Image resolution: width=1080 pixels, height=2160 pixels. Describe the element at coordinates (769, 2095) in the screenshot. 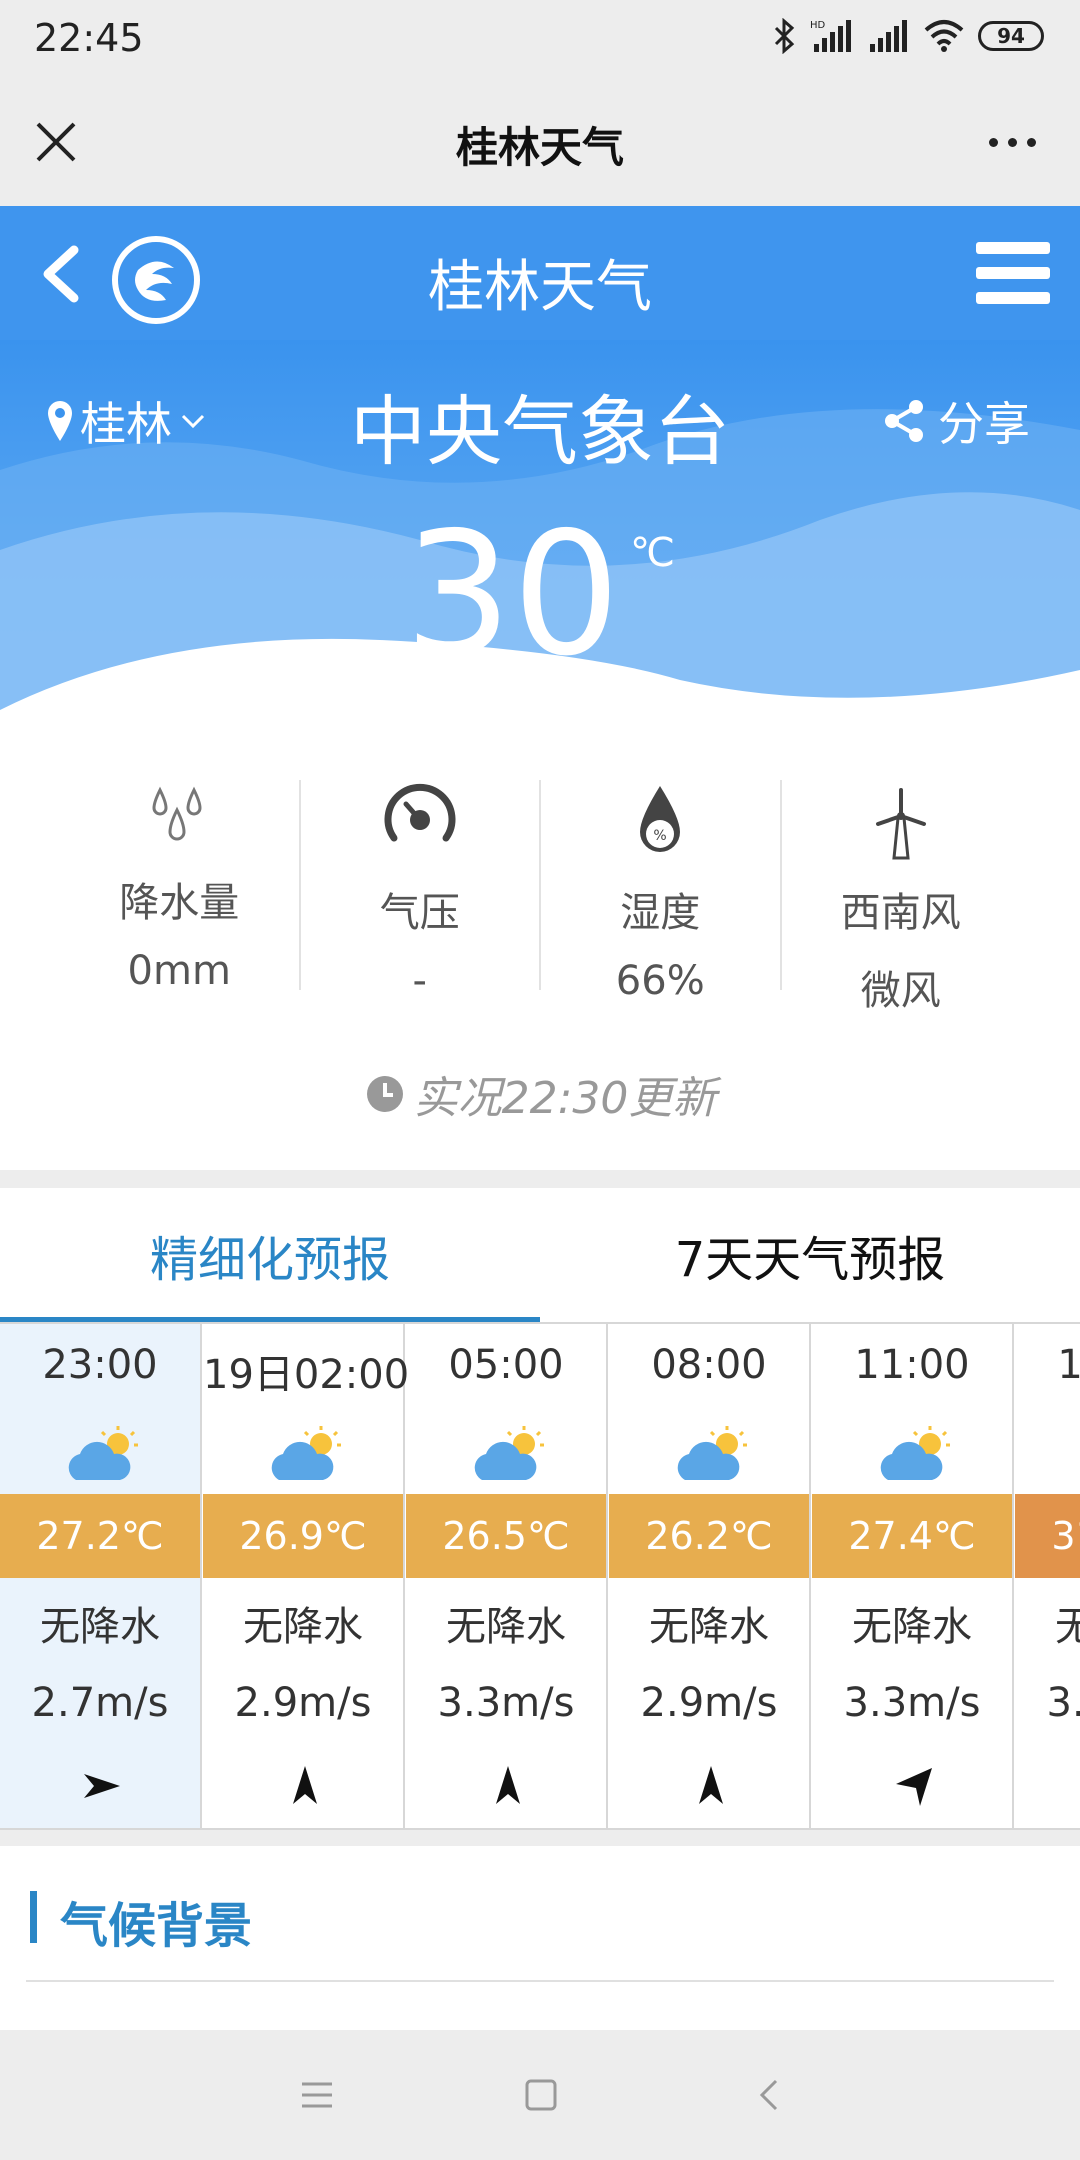

I see `back-nav-icon` at that location.